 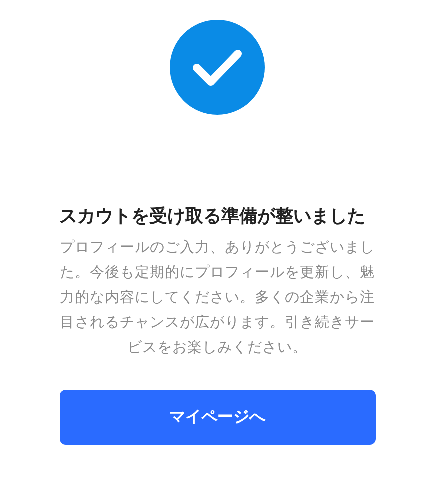 What do you see at coordinates (218, 417) in the screenshot?
I see `mypage-button: マイページへ` at bounding box center [218, 417].